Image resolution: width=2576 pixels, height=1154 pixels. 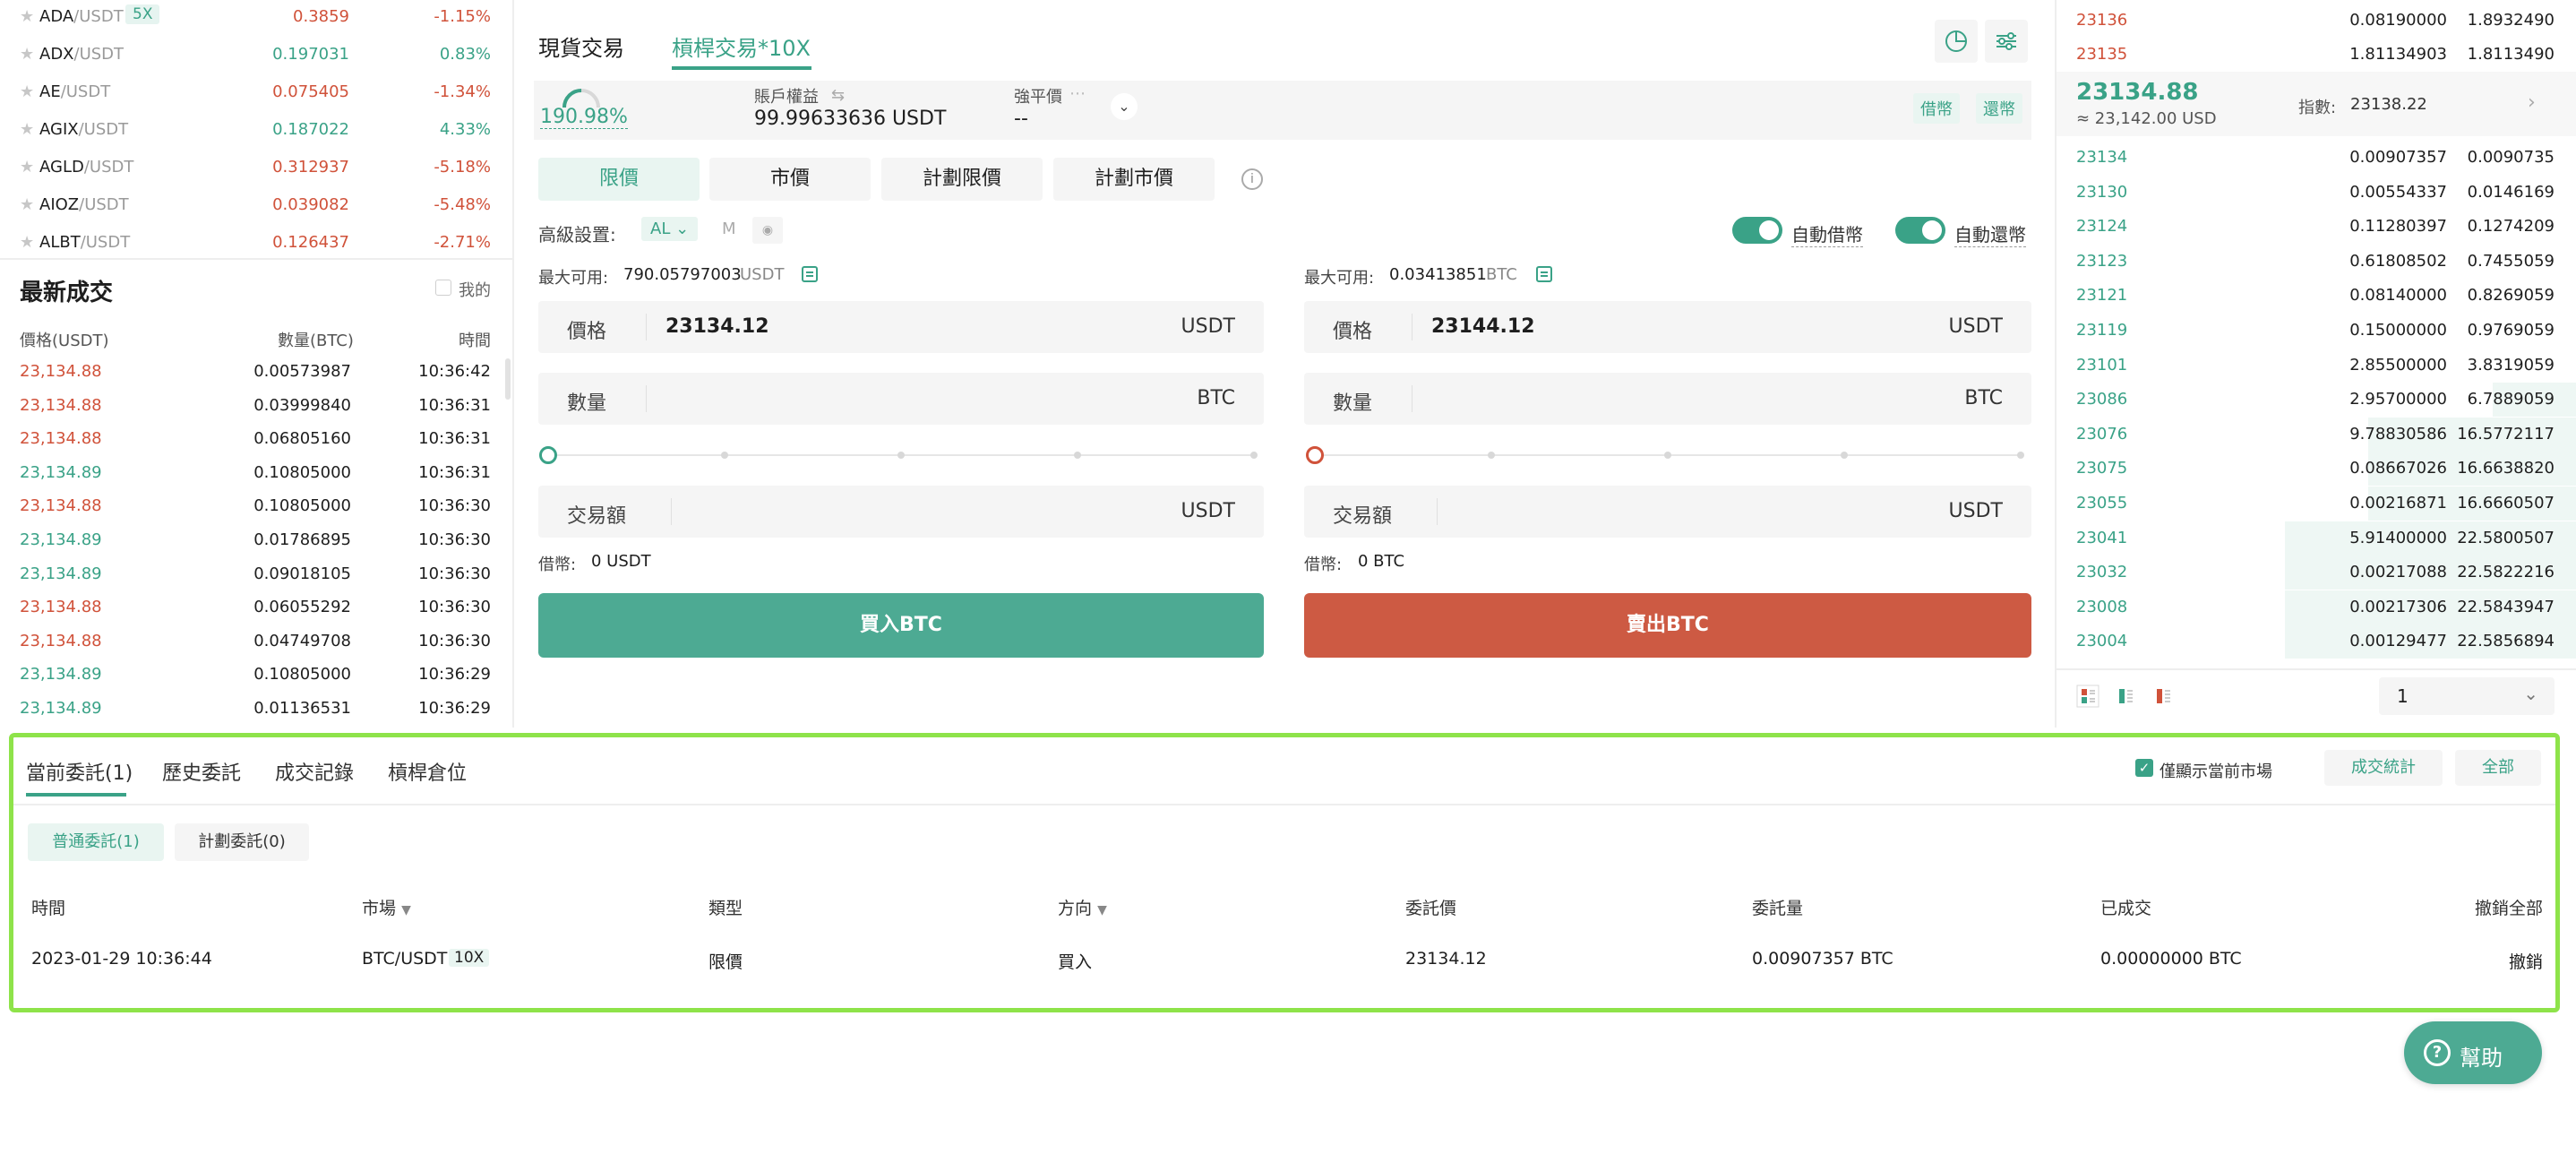 I want to click on market-row: ★ ADA/USDT 5X 0.3859 -1.15%, so click(x=256, y=19).